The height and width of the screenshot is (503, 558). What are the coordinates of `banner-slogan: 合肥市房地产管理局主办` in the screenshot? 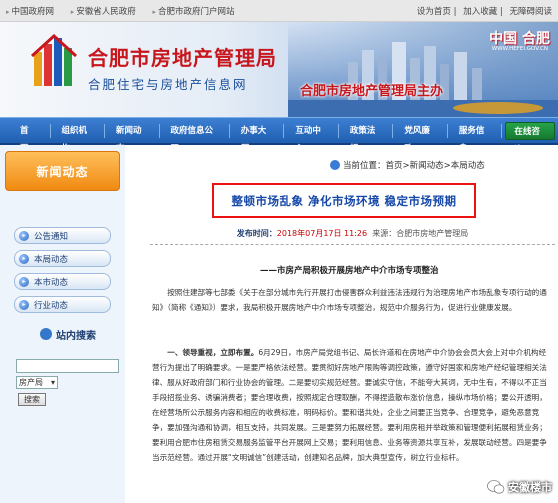 It's located at (372, 91).